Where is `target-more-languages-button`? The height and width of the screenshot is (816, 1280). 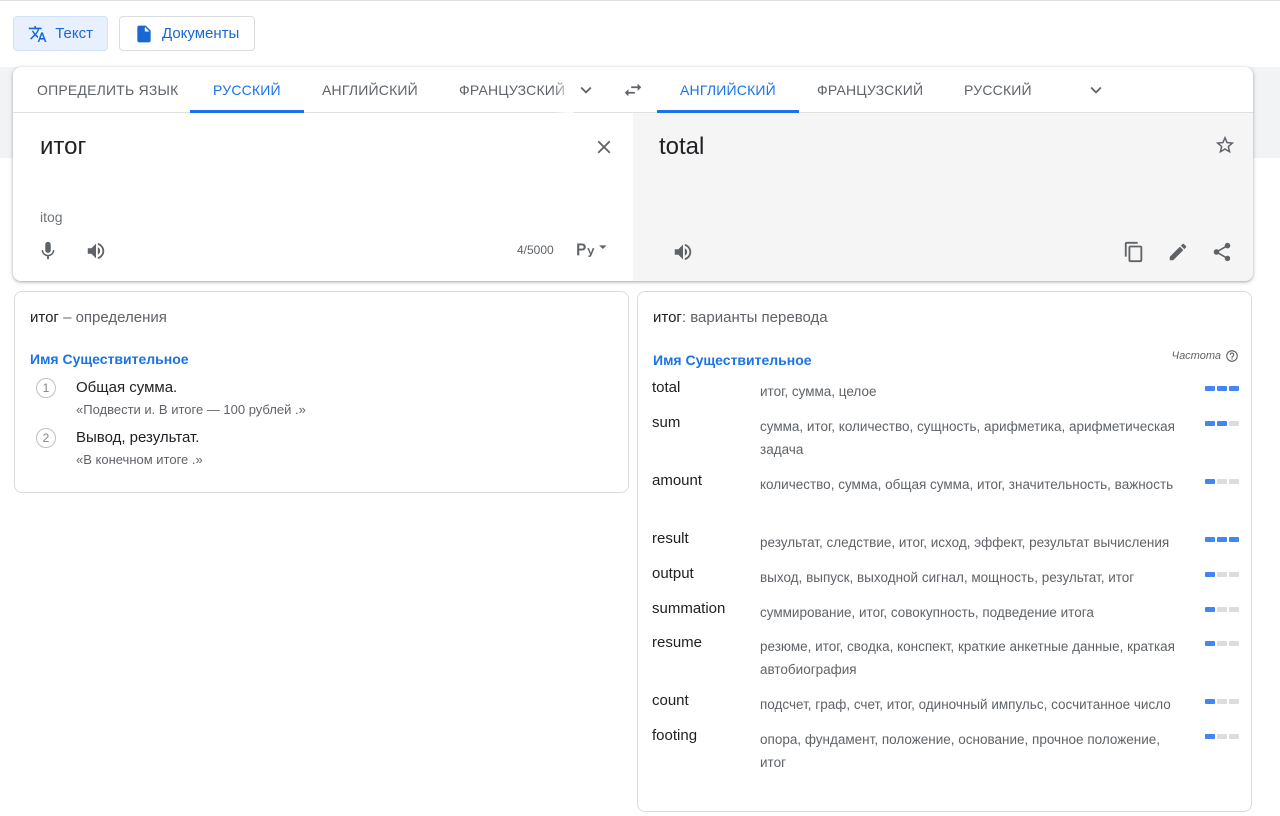
target-more-languages-button is located at coordinates (1096, 90).